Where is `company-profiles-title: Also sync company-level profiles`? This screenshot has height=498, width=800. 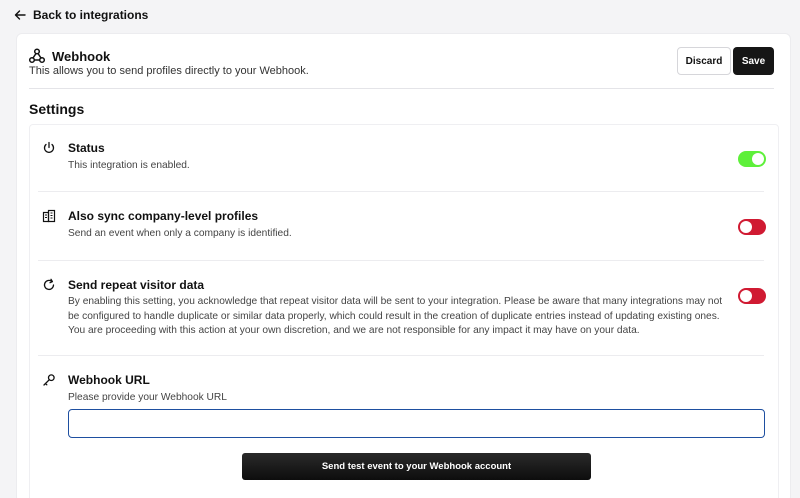 company-profiles-title: Also sync company-level profiles is located at coordinates (163, 216).